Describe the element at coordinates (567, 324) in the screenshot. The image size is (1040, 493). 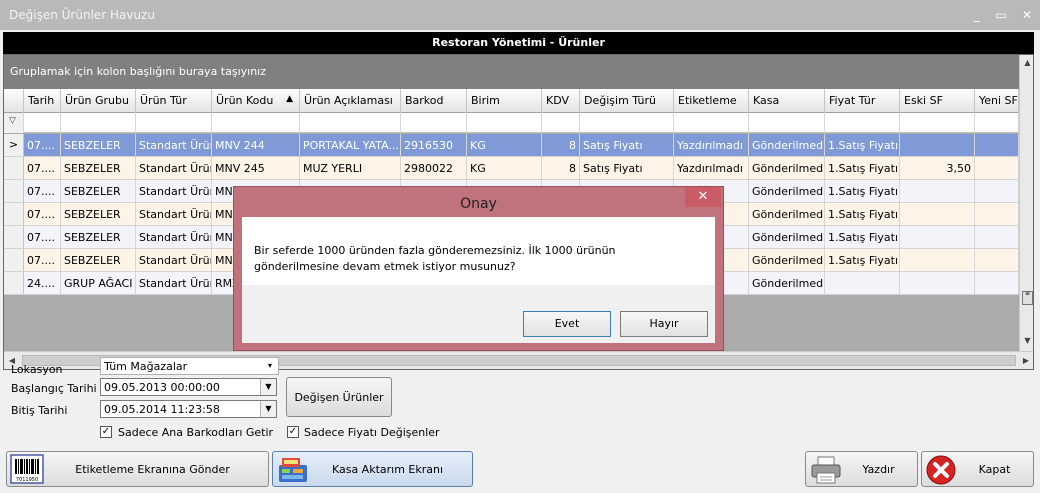
I see `yes-button: Evet` at that location.